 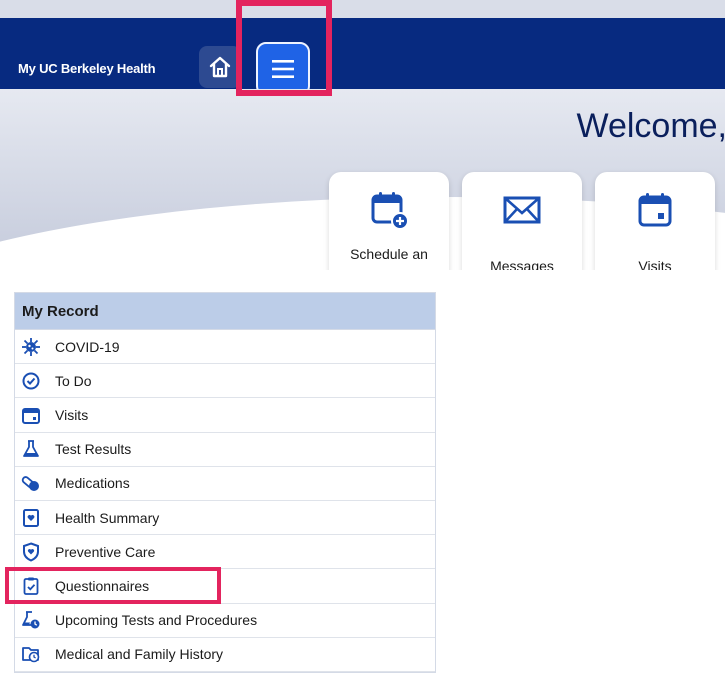 I want to click on menu-item-test-results: Test Results, so click(x=225, y=449).